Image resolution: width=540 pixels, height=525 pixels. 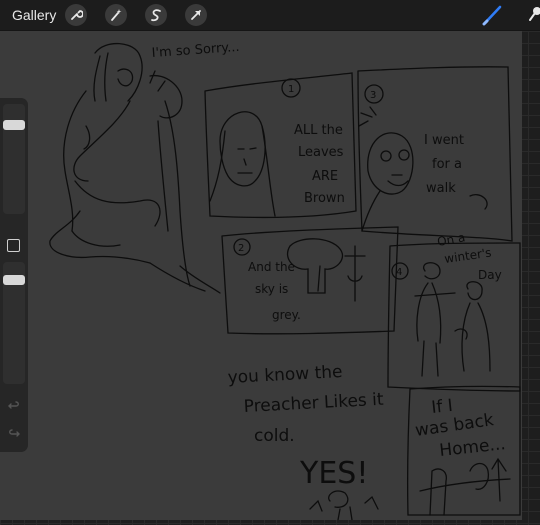 What do you see at coordinates (310, 280) in the screenshot?
I see `panel-2-sketch` at bounding box center [310, 280].